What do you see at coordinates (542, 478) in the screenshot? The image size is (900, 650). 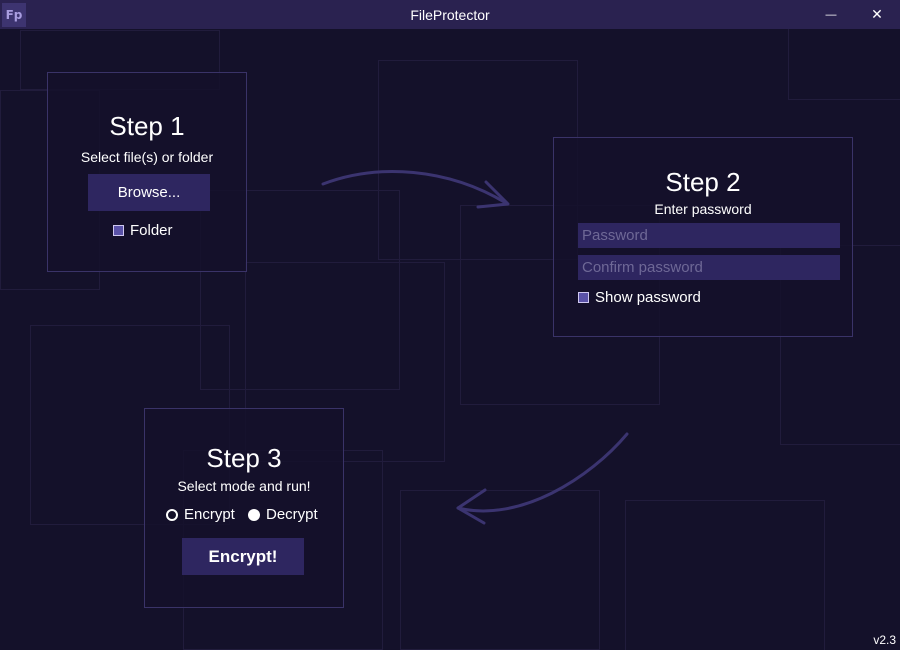 I see `curved-arrow-left-icon` at bounding box center [542, 478].